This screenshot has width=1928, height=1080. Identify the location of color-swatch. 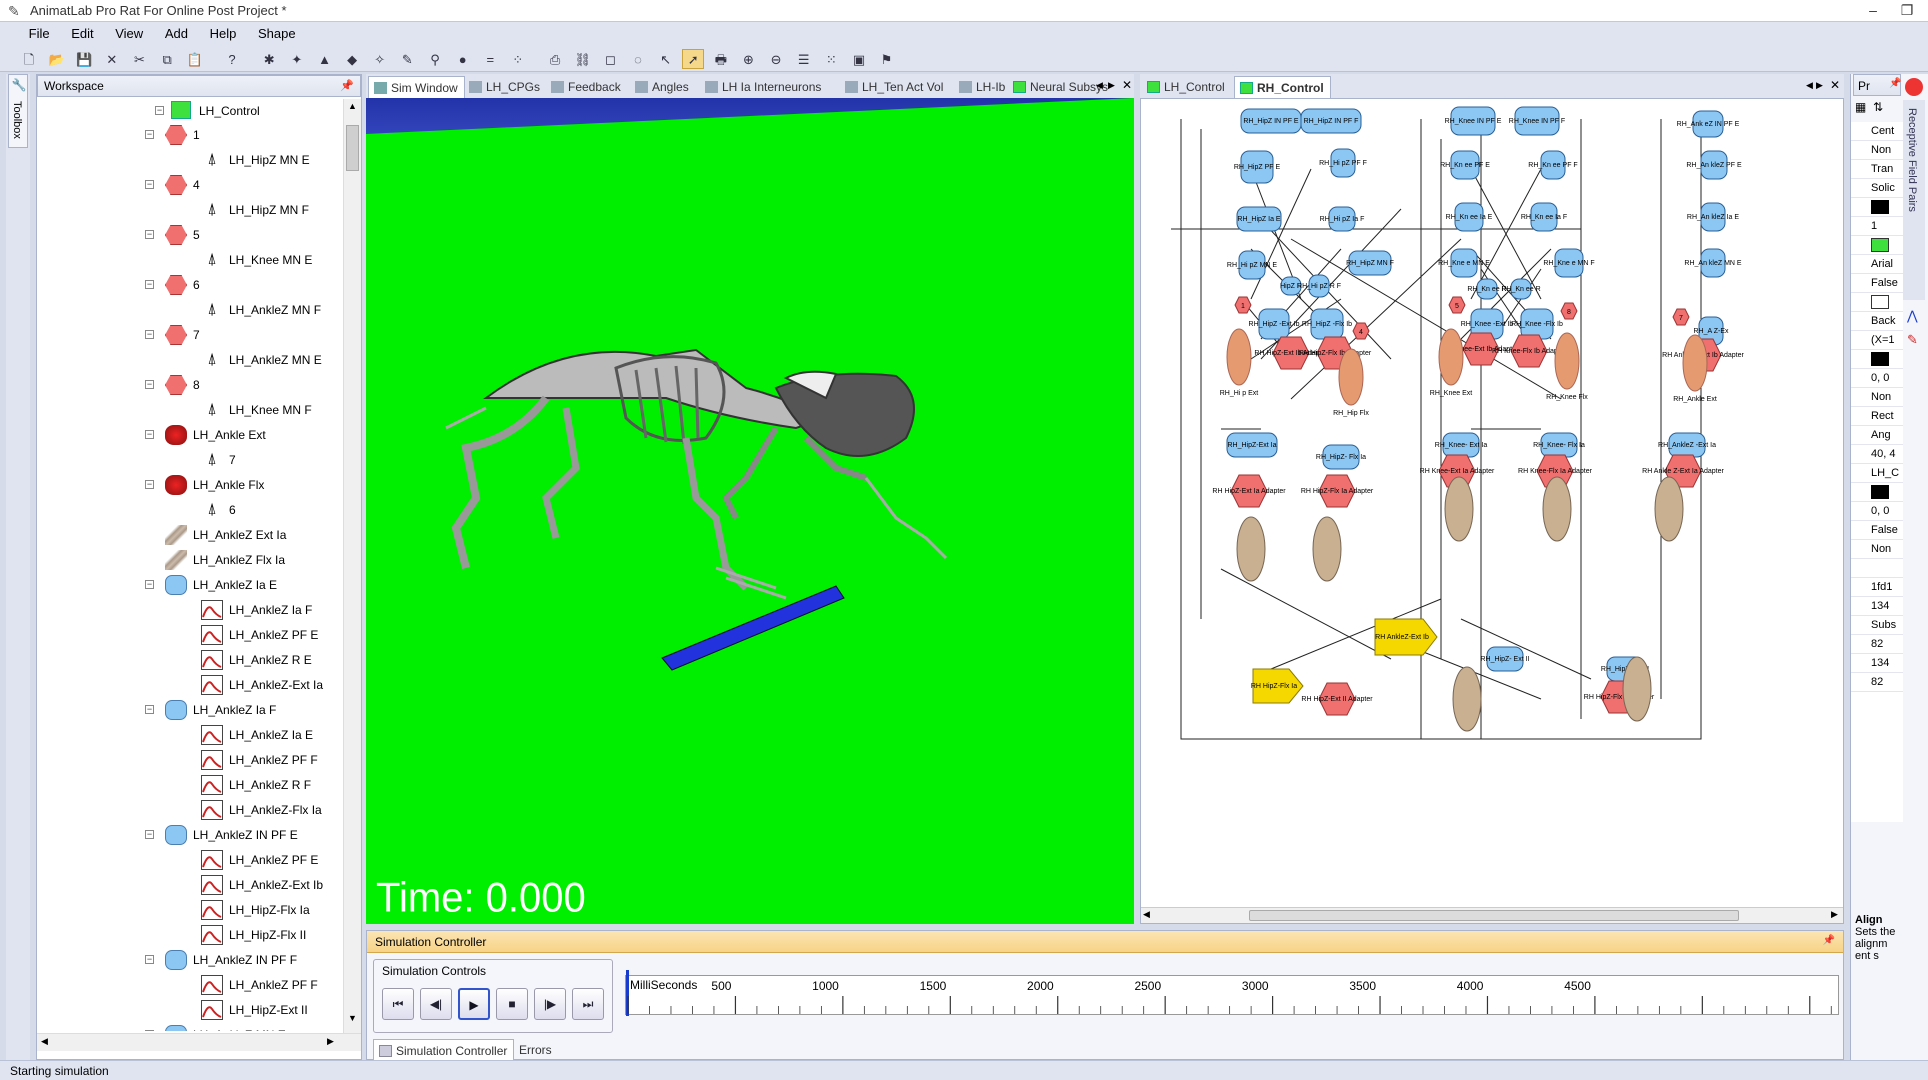
(1880, 245).